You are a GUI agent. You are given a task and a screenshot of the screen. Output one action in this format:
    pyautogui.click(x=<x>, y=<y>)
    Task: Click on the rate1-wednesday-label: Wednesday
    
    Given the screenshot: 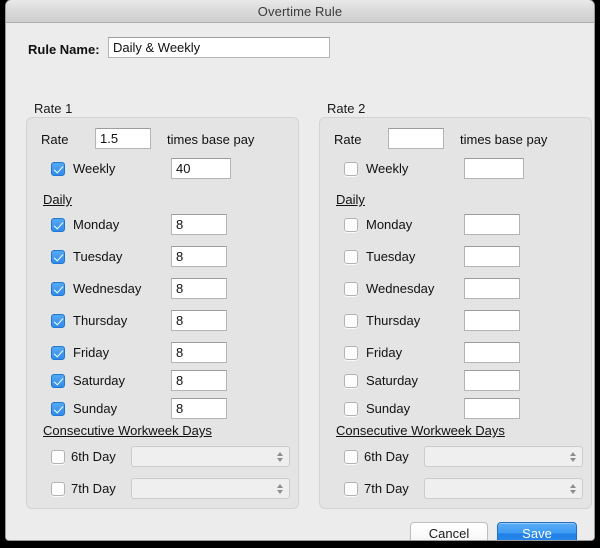 What is the action you would take?
    pyautogui.click(x=107, y=288)
    